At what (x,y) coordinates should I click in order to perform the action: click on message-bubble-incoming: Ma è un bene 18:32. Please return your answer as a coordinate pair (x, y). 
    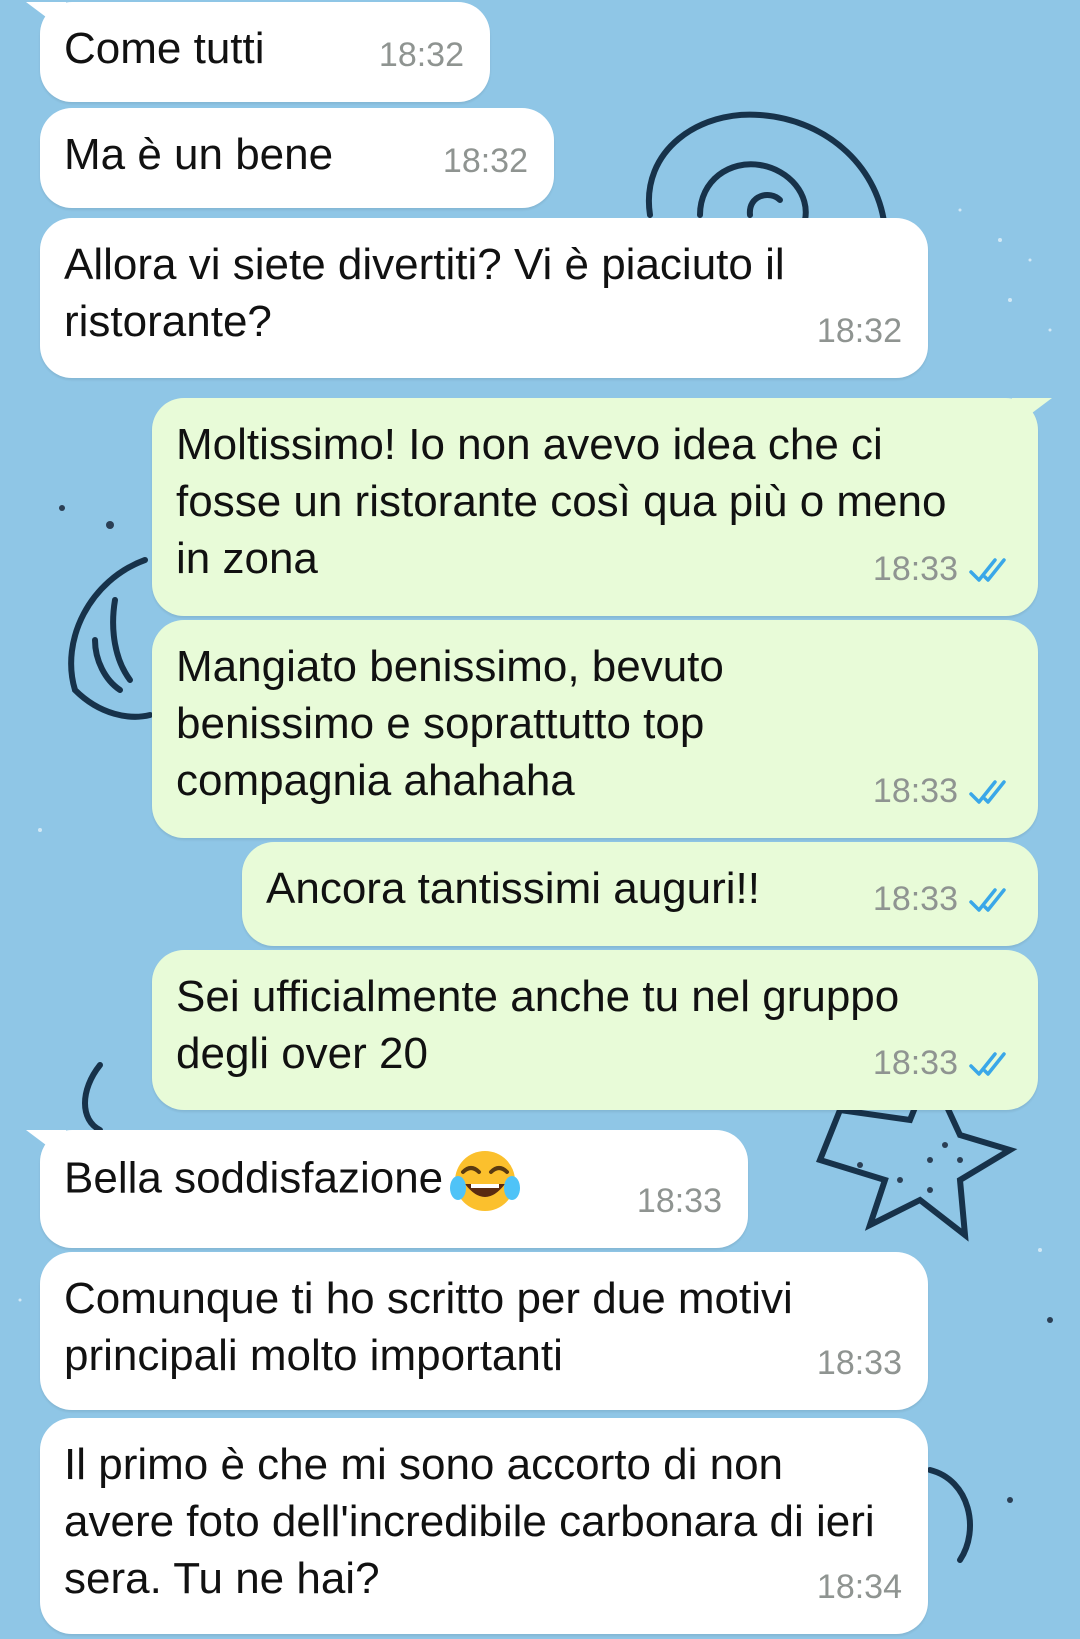
    Looking at the image, I should click on (297, 158).